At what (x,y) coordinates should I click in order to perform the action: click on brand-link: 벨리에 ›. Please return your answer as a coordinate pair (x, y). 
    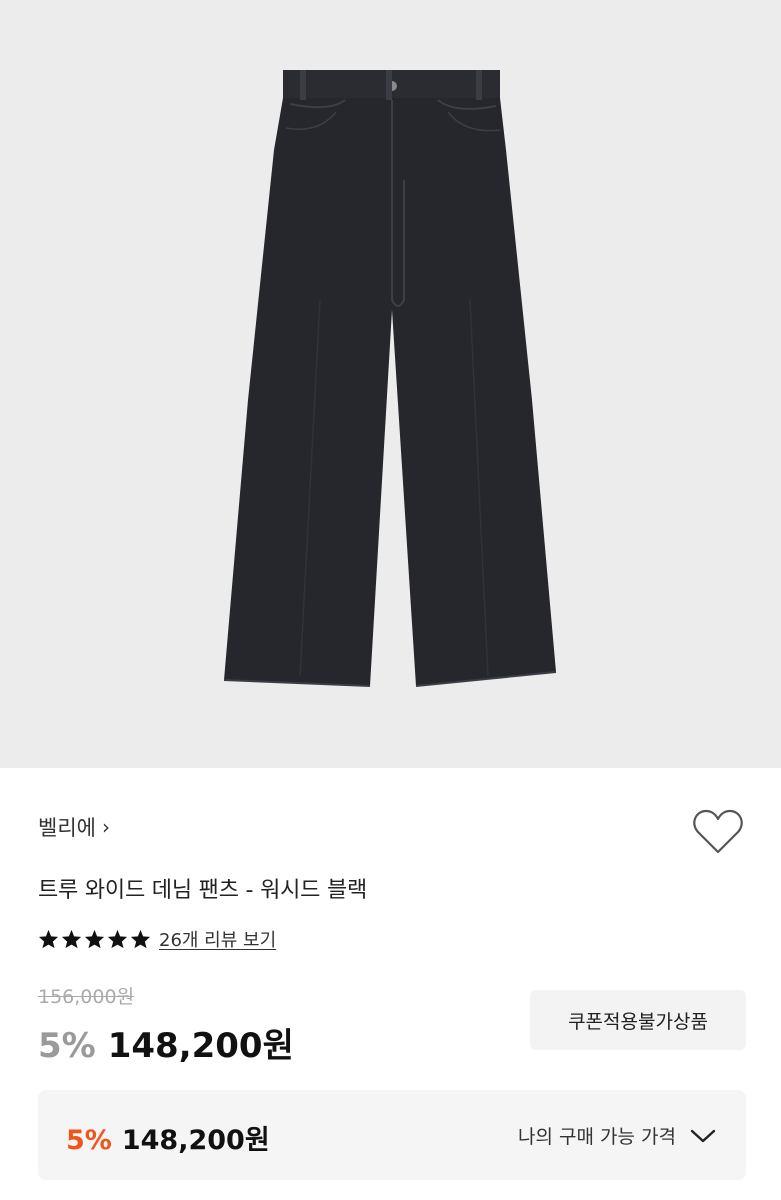
    Looking at the image, I should click on (74, 827).